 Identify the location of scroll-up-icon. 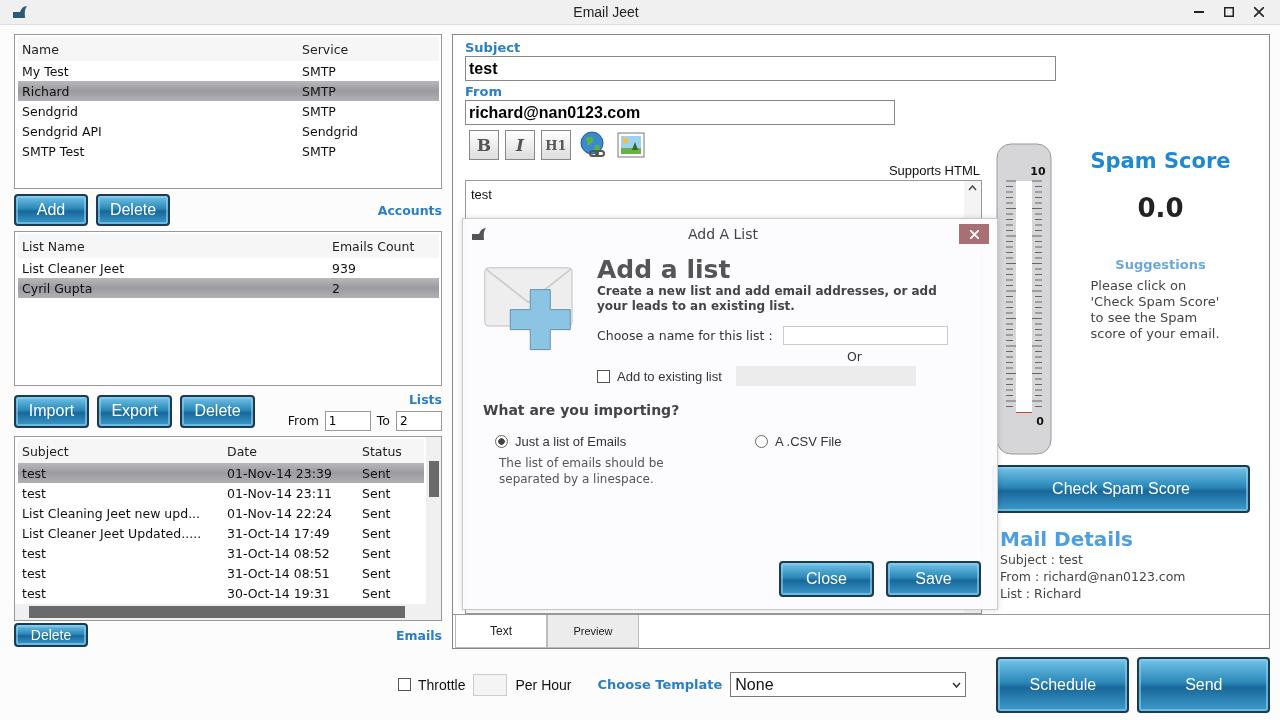
(972, 188).